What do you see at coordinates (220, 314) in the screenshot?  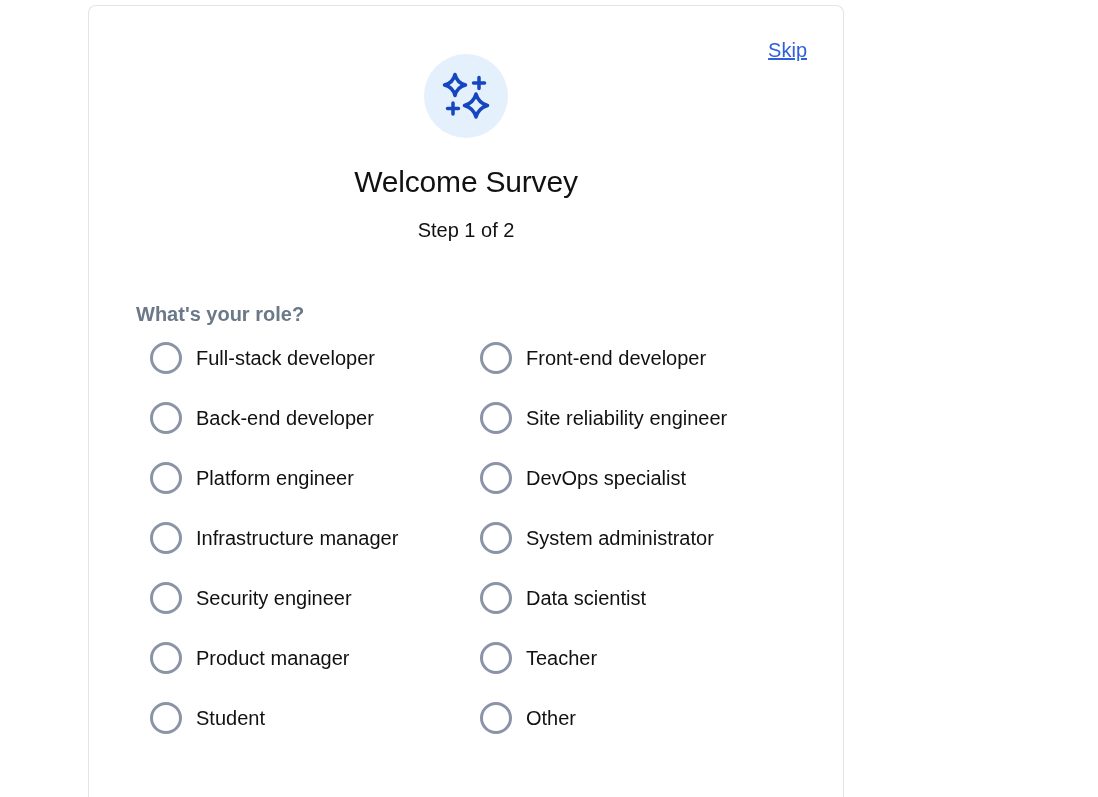 I see `question-label: What's your role?` at bounding box center [220, 314].